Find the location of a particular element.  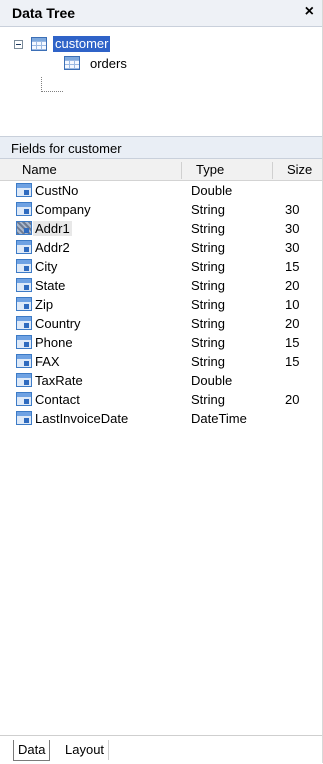

field-row: Contact String 20 is located at coordinates (161, 399).